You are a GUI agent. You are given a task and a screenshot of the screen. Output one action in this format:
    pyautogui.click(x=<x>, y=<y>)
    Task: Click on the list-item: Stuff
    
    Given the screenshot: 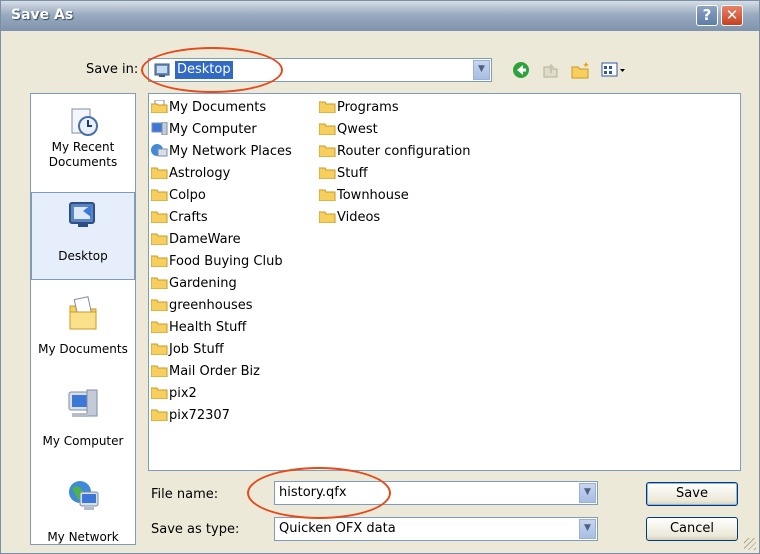 What is the action you would take?
    pyautogui.click(x=343, y=174)
    